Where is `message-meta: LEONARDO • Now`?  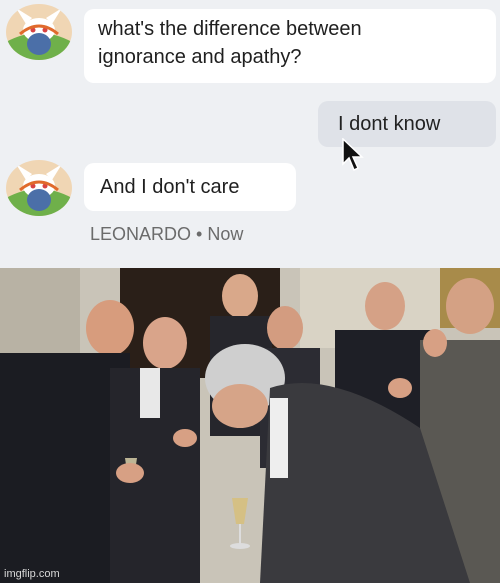
message-meta: LEONARDO • Now is located at coordinates (166, 234).